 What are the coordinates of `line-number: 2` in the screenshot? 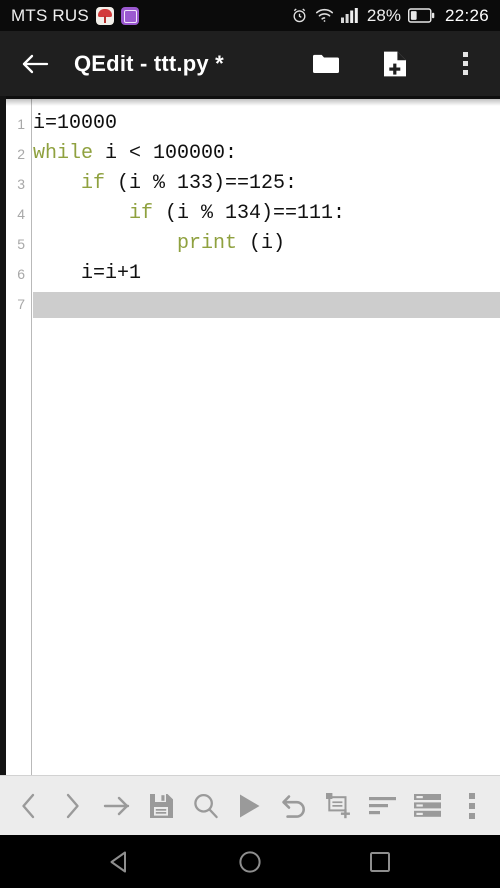 It's located at (21, 154).